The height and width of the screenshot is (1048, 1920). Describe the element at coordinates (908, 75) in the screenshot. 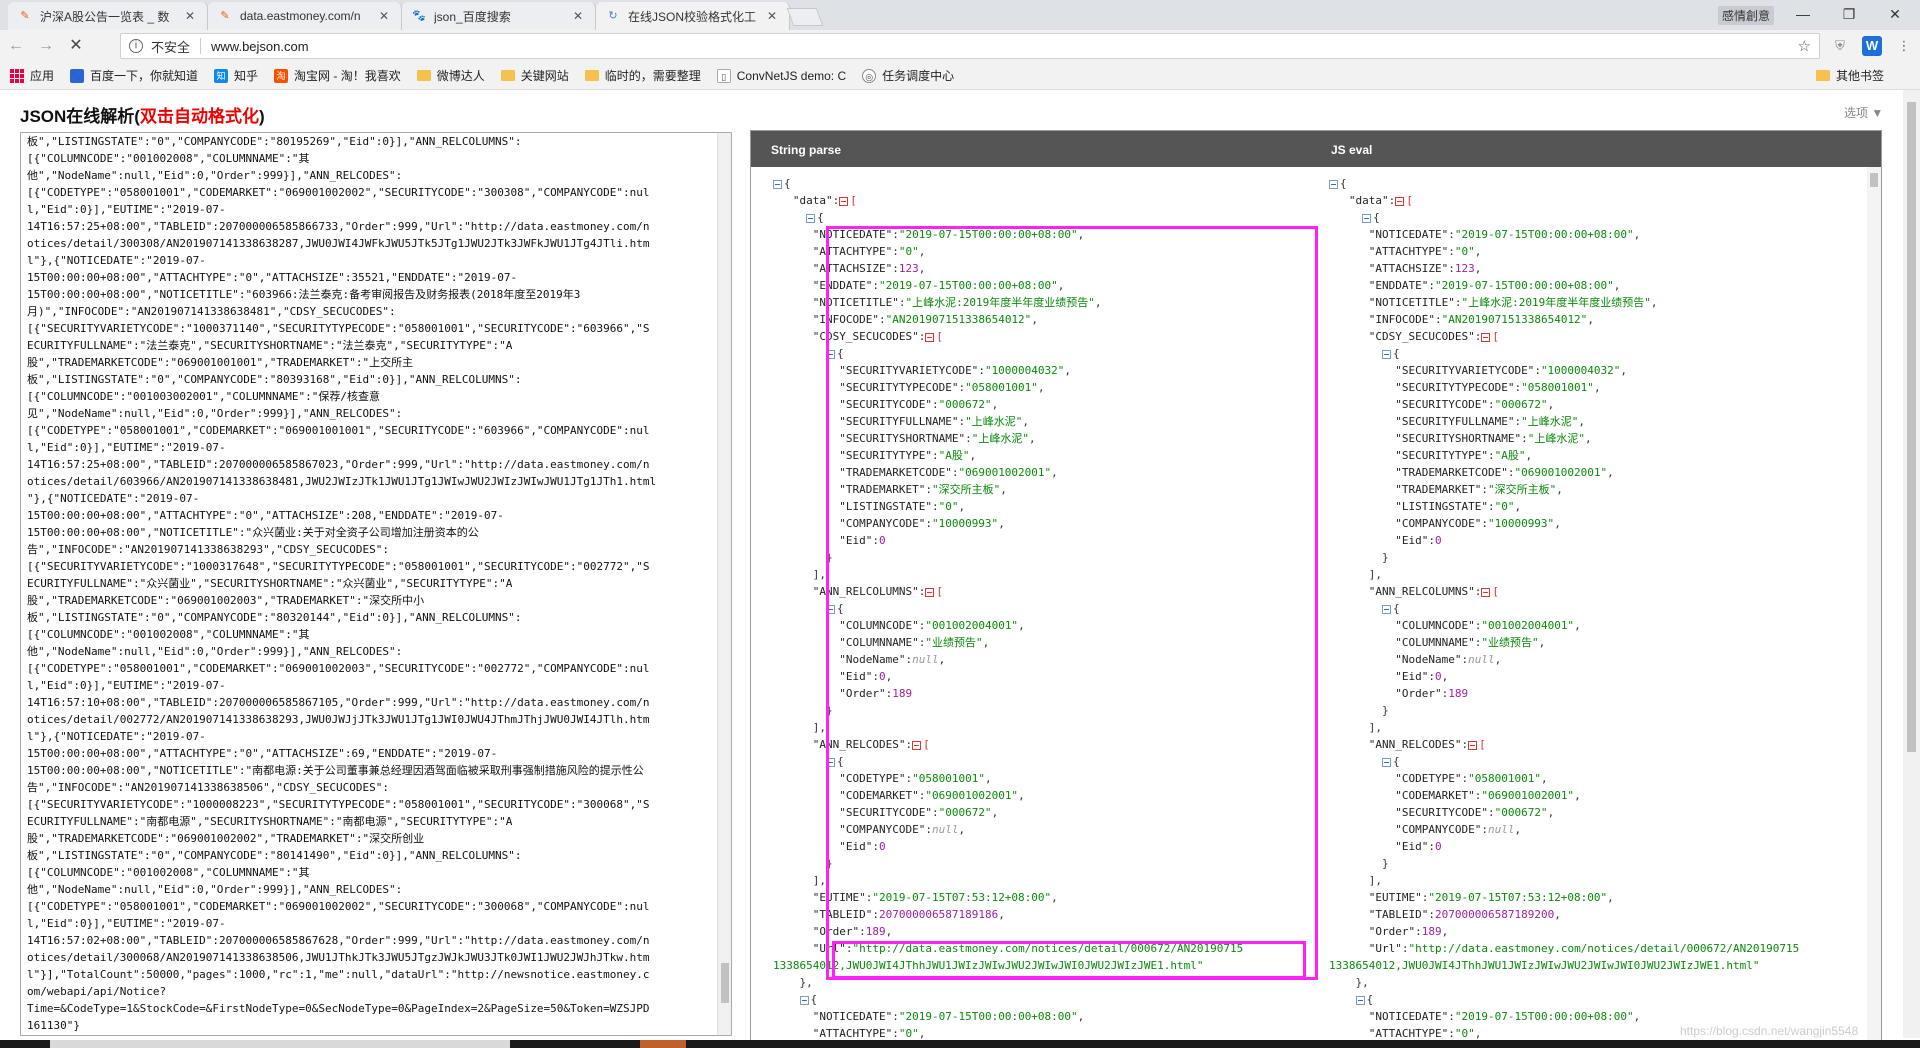

I see `bookmark-scheduler: ◎ 任务调度中心` at that location.